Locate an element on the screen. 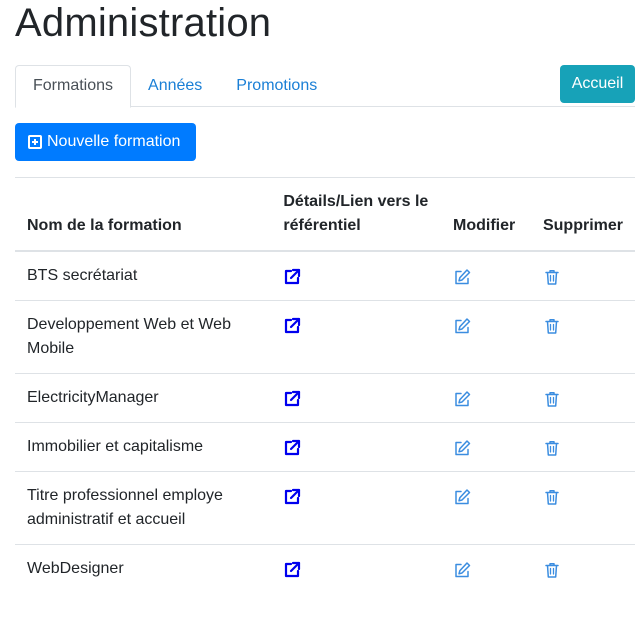 This screenshot has height=643, width=643. formation-name: Immobilier et capitalisme is located at coordinates (143, 447).